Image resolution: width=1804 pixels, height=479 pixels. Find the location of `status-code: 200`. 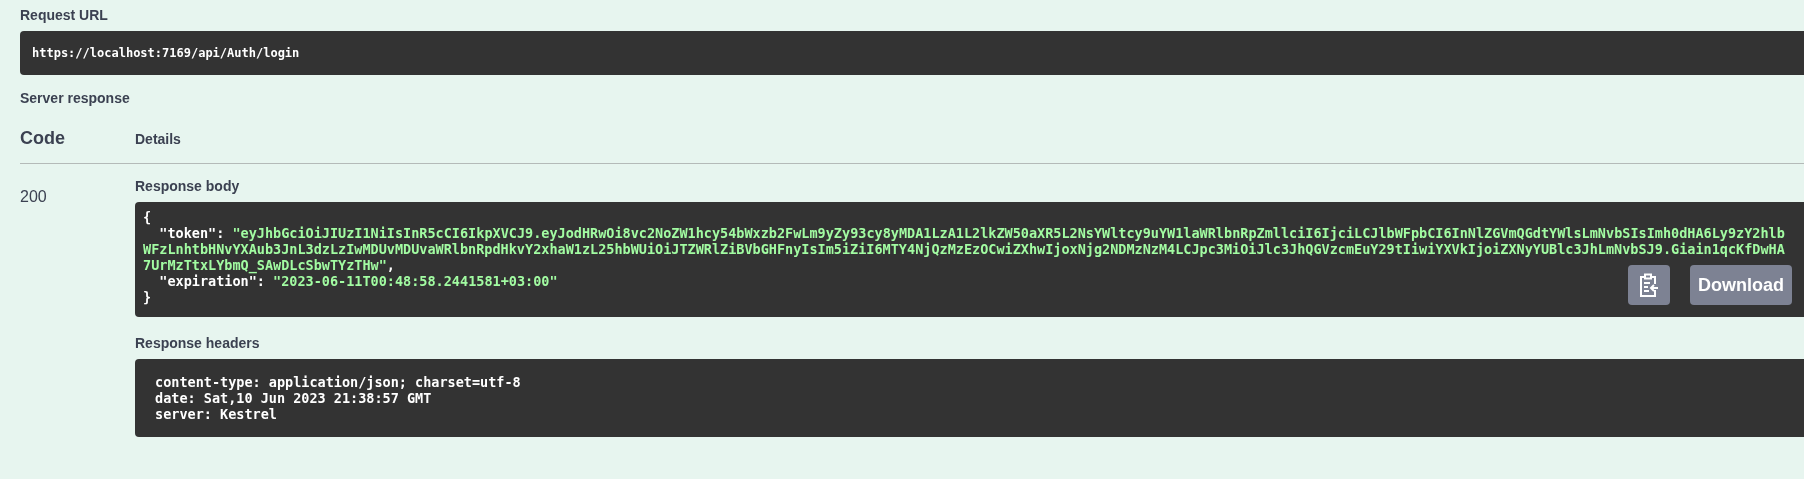

status-code: 200 is located at coordinates (34, 197).